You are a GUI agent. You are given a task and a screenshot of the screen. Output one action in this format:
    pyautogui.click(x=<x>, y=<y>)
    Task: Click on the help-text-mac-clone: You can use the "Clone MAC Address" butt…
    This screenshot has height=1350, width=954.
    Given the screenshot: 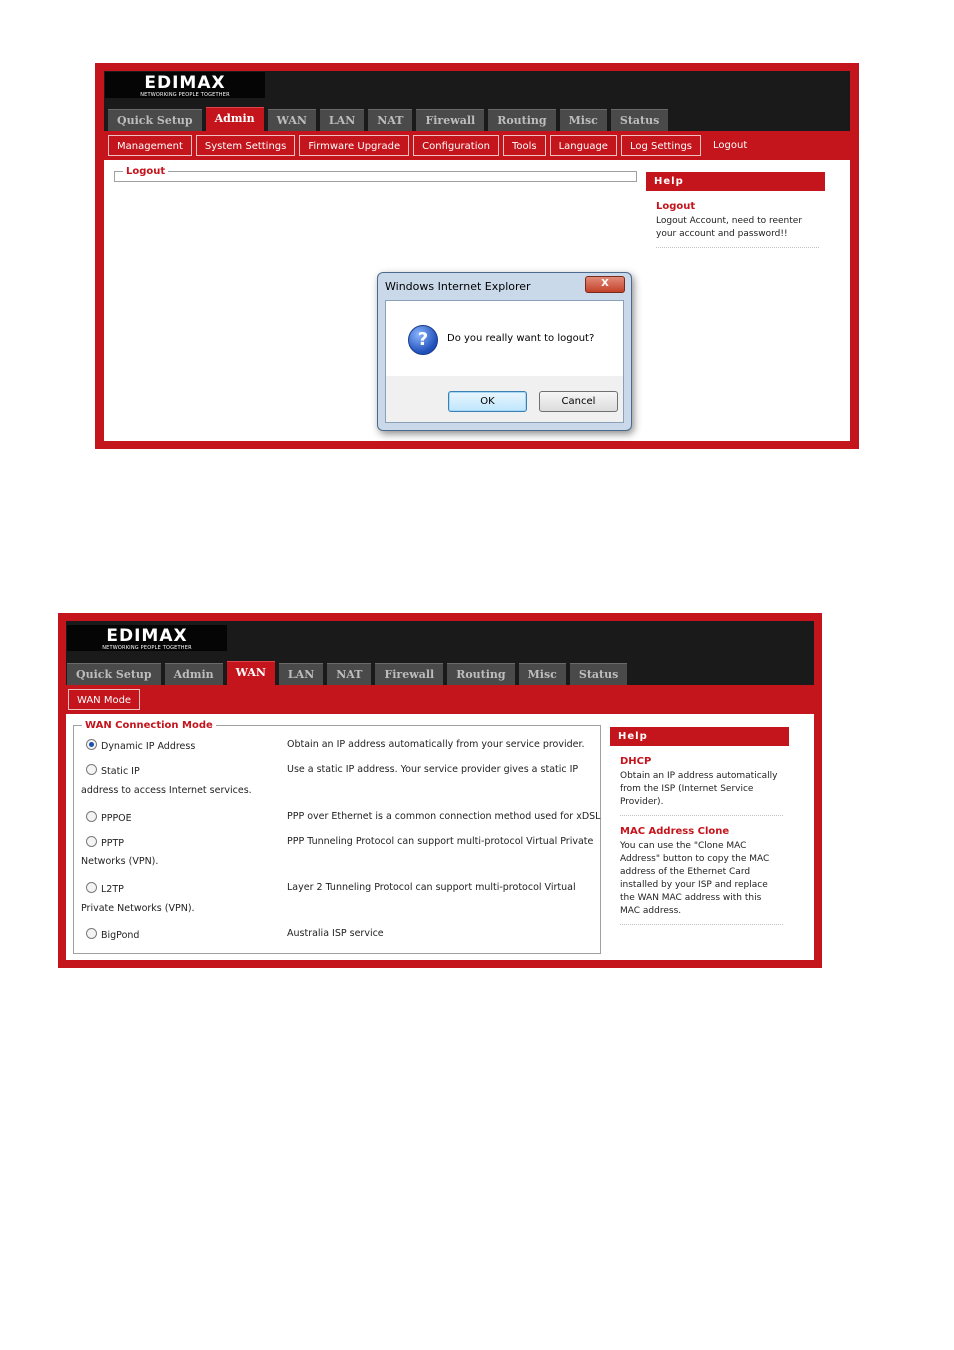 What is the action you would take?
    pyautogui.click(x=701, y=882)
    